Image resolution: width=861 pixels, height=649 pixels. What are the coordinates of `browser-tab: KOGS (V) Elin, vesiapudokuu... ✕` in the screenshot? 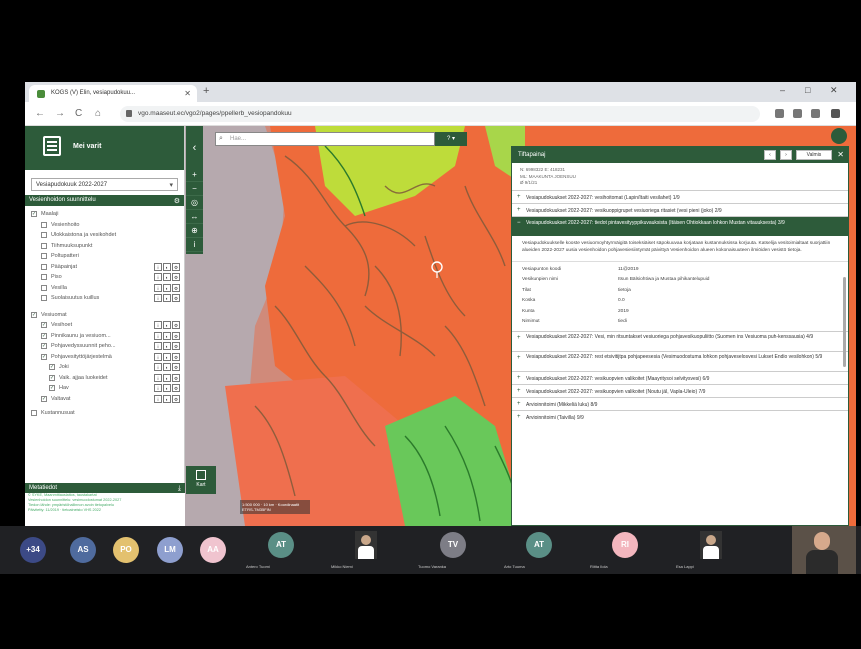 It's located at (113, 93).